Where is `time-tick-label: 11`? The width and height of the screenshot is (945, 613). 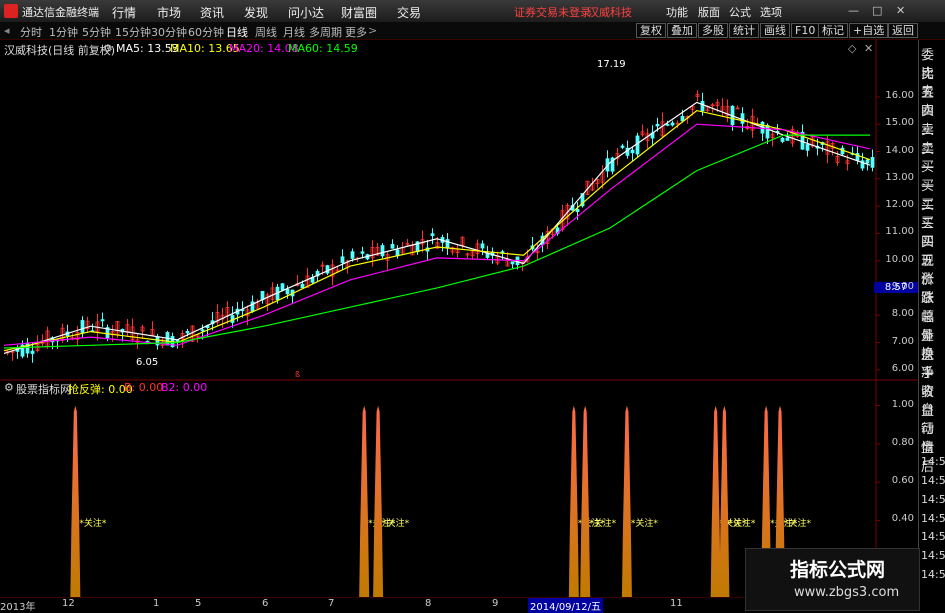 time-tick-label: 11 is located at coordinates (676, 603).